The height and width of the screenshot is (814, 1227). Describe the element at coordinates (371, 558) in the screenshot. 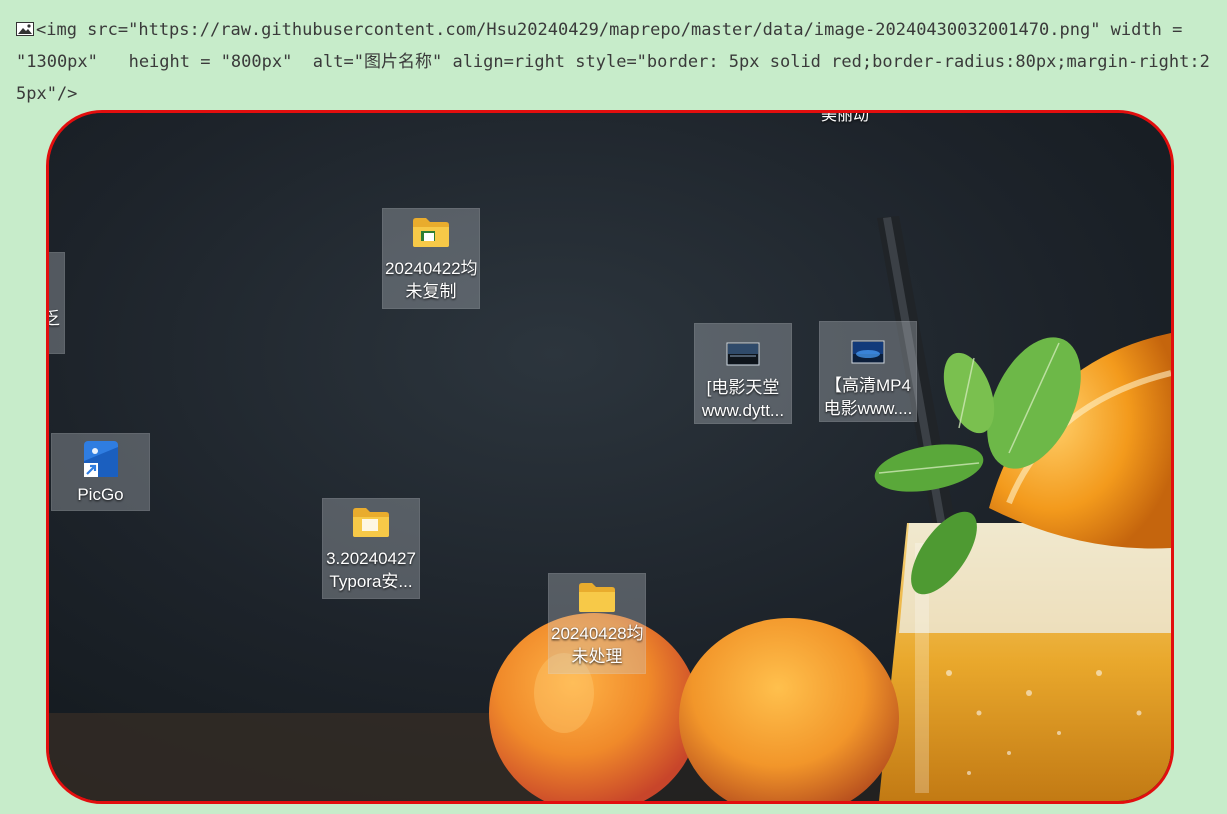

I see `desktop-icon-label: 3.20240427` at that location.